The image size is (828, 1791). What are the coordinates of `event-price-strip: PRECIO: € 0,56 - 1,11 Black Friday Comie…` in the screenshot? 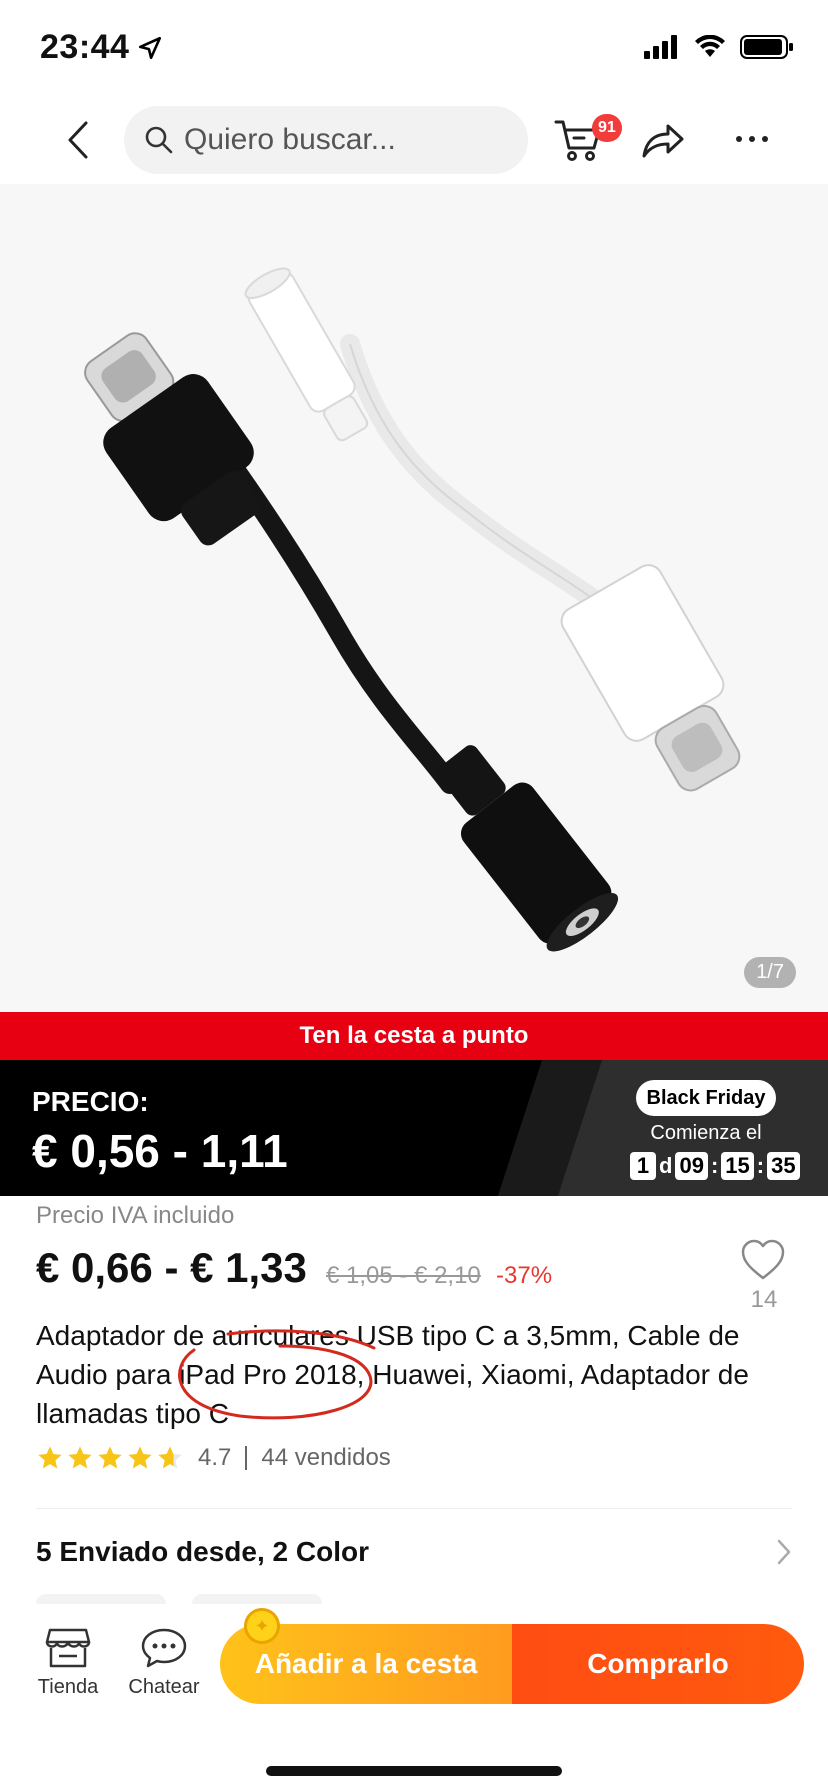 It's located at (414, 1128).